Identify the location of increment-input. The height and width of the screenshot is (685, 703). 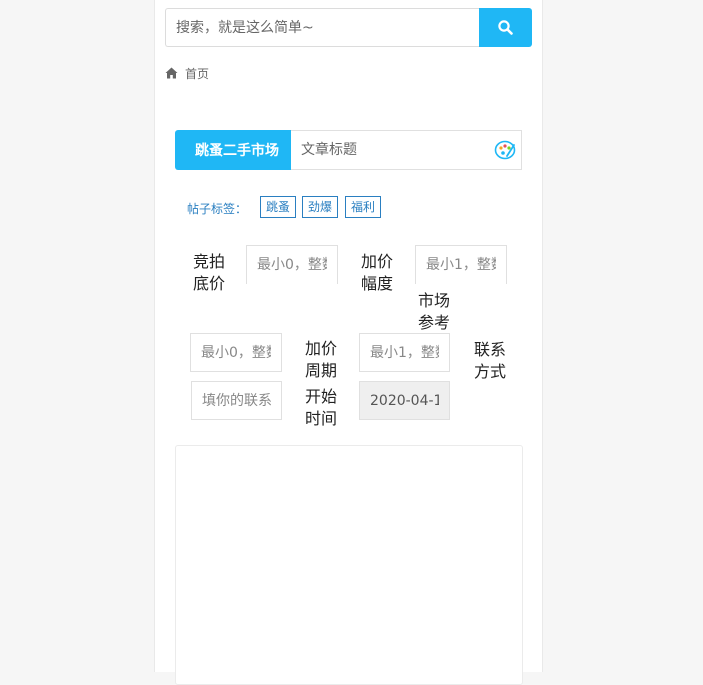
(461, 264).